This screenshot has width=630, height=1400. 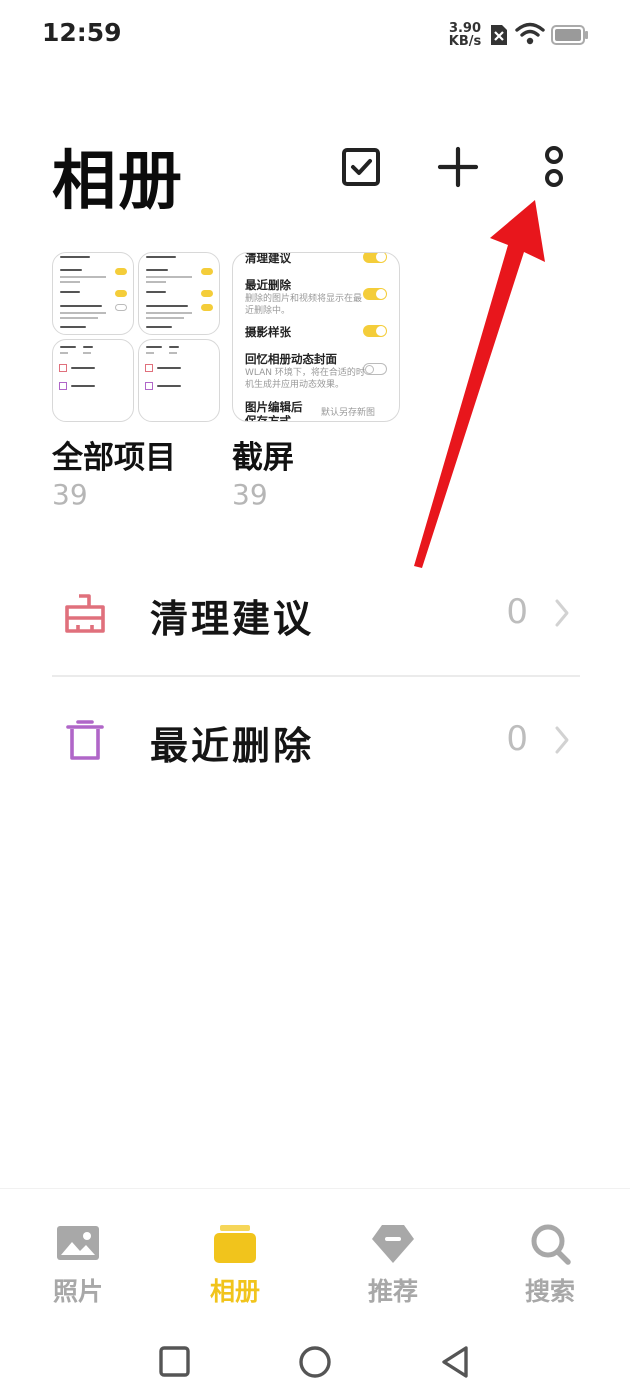 I want to click on home-button, so click(x=315, y=1362).